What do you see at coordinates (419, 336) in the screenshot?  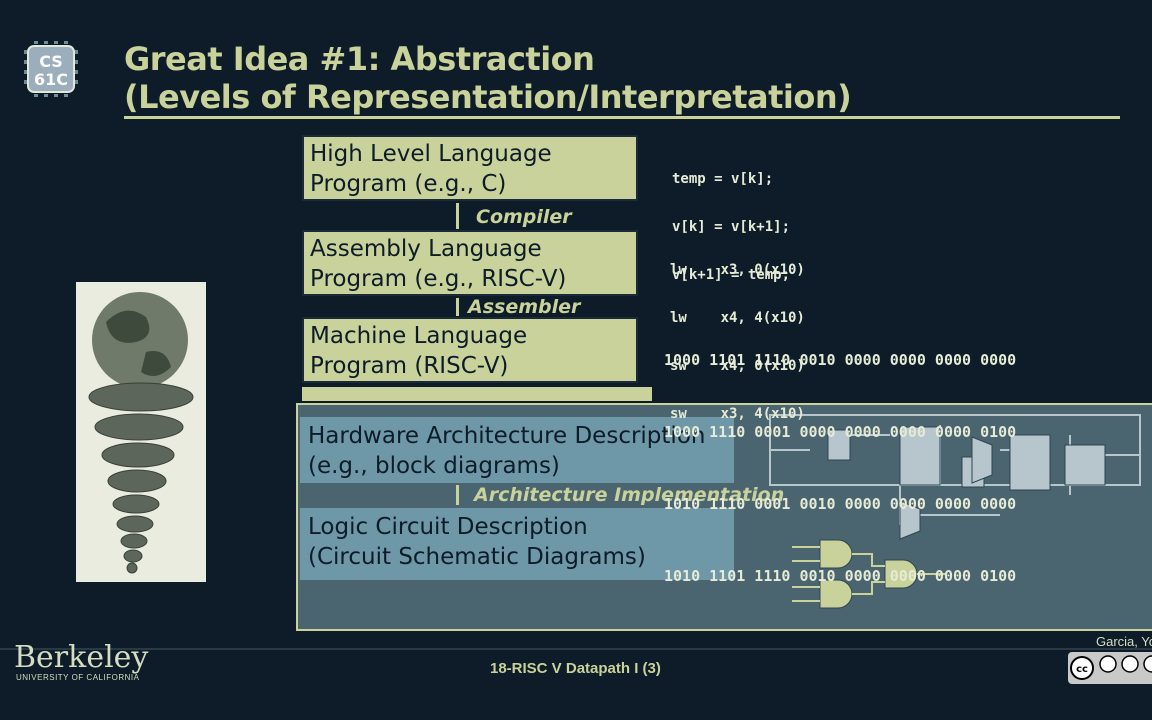 I see `level-label-line1: Machine Language` at bounding box center [419, 336].